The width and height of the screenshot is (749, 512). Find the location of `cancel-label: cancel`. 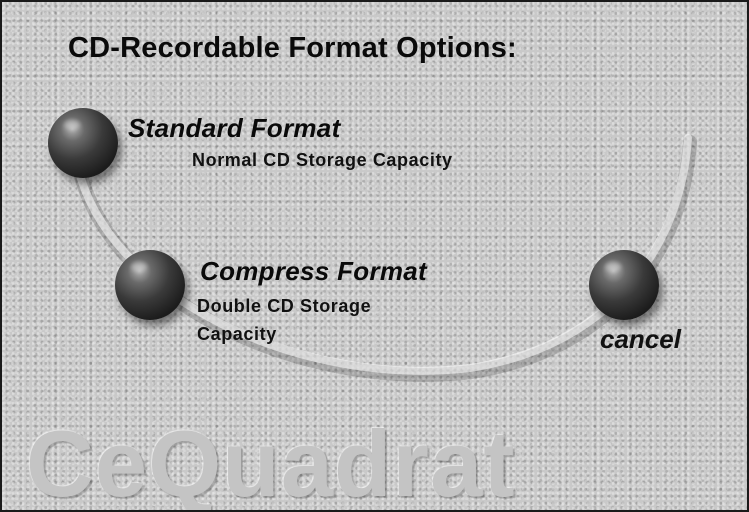

cancel-label: cancel is located at coordinates (640, 339).